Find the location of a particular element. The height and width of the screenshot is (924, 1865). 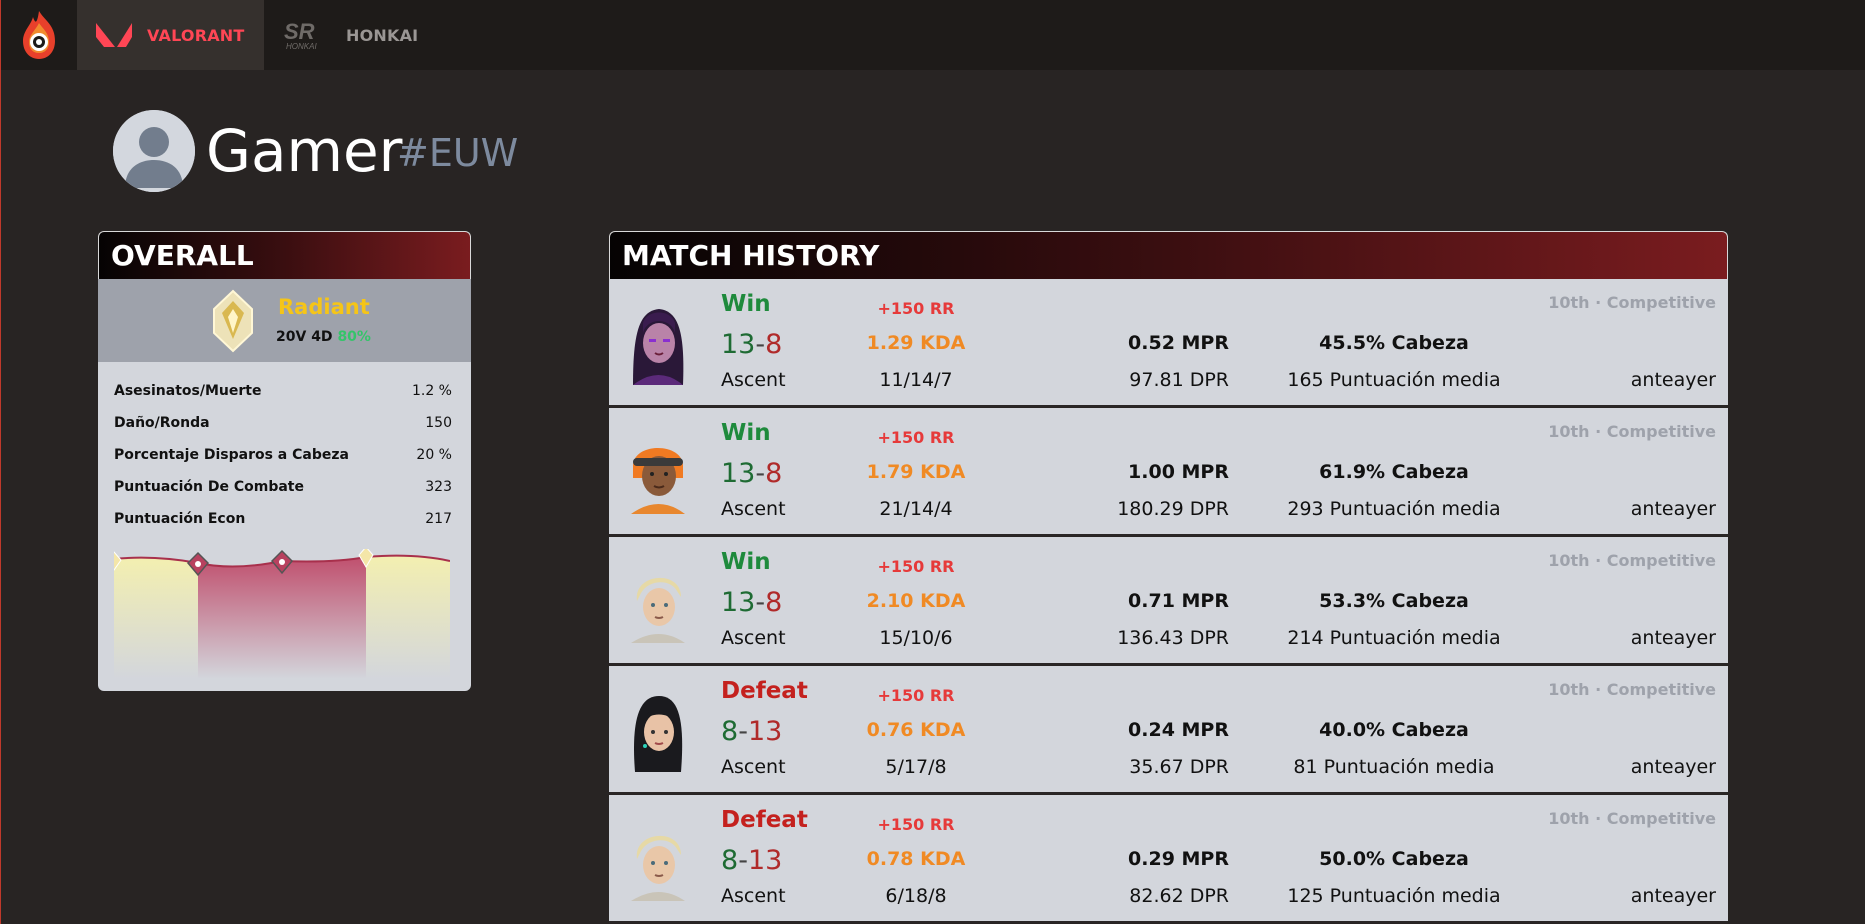

player-tag: #EUW is located at coordinates (458, 153).